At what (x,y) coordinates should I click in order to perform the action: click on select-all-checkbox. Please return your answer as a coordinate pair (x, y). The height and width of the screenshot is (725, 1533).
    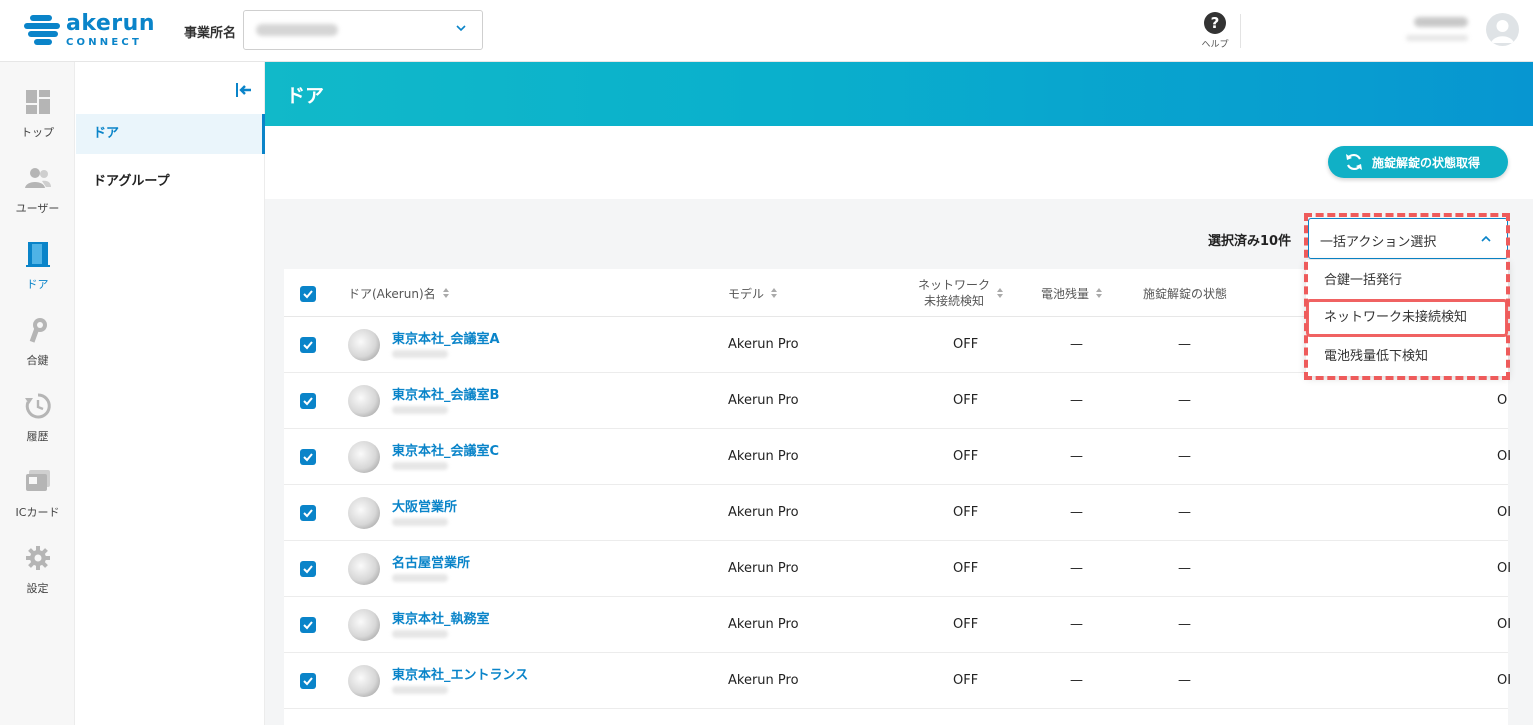
    Looking at the image, I should click on (308, 294).